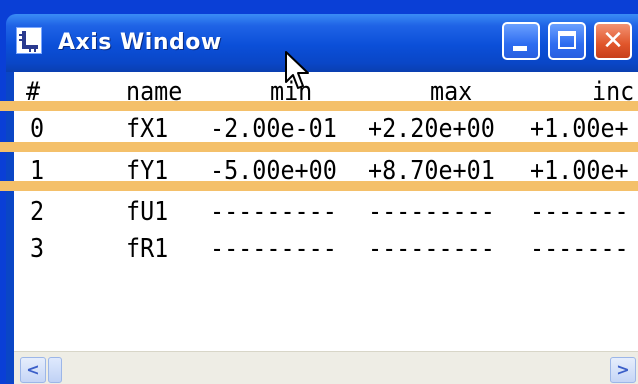  I want to click on maximize-button, so click(567, 41).